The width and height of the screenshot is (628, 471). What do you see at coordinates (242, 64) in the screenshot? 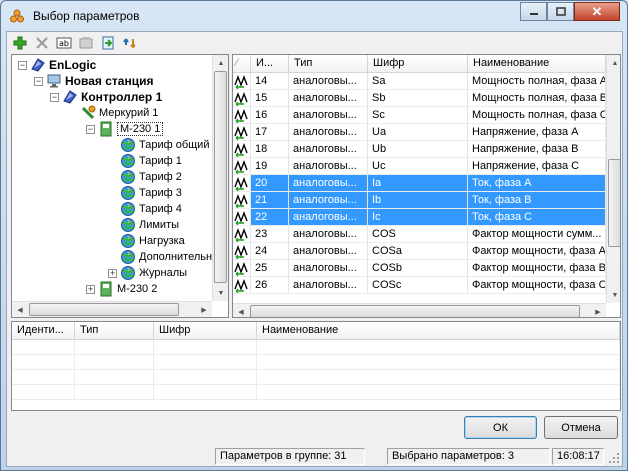
I see `header-icon-column: ⁄` at bounding box center [242, 64].